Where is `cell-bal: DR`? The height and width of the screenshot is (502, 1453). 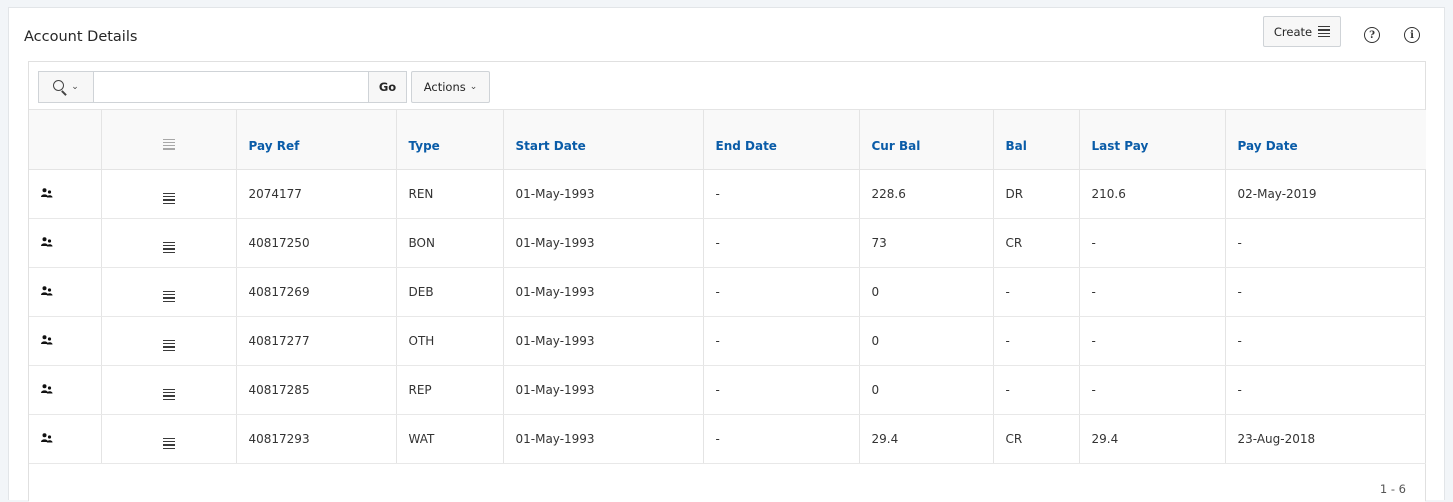
cell-bal: DR is located at coordinates (1035, 194).